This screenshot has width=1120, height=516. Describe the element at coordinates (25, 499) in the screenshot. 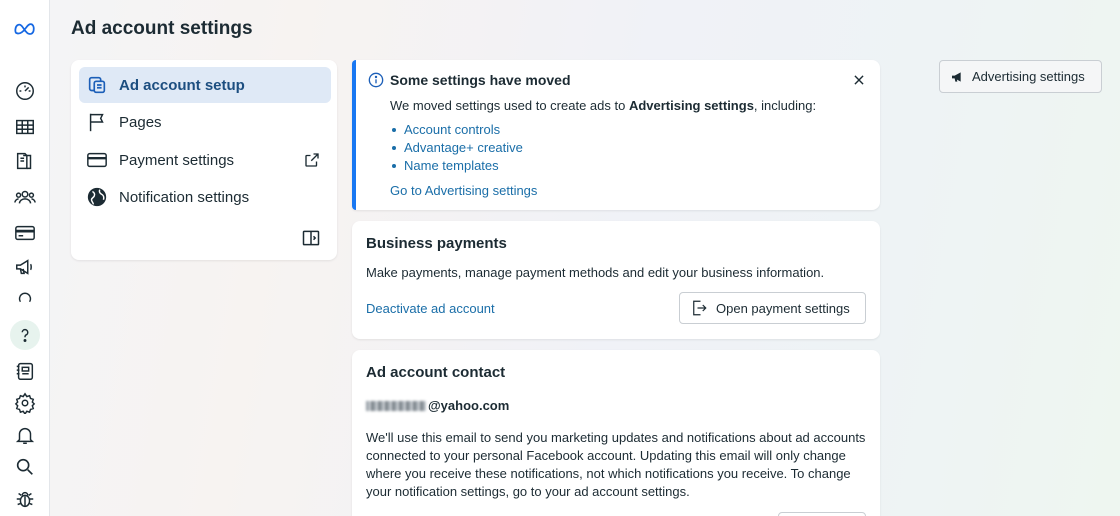

I see `bug-icon` at that location.